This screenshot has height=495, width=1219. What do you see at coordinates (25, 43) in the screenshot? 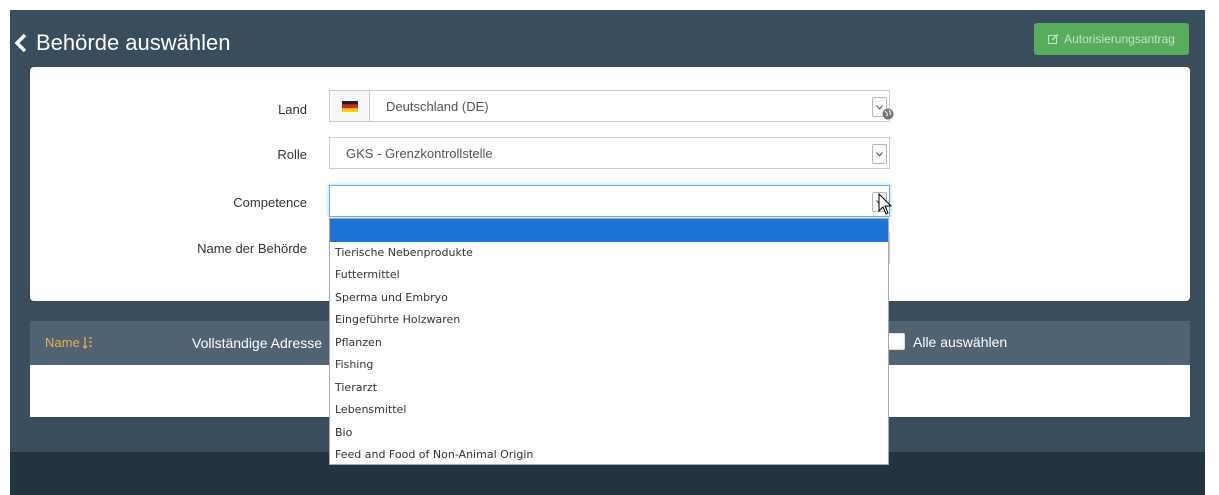
I see `chevron-left-icon` at bounding box center [25, 43].